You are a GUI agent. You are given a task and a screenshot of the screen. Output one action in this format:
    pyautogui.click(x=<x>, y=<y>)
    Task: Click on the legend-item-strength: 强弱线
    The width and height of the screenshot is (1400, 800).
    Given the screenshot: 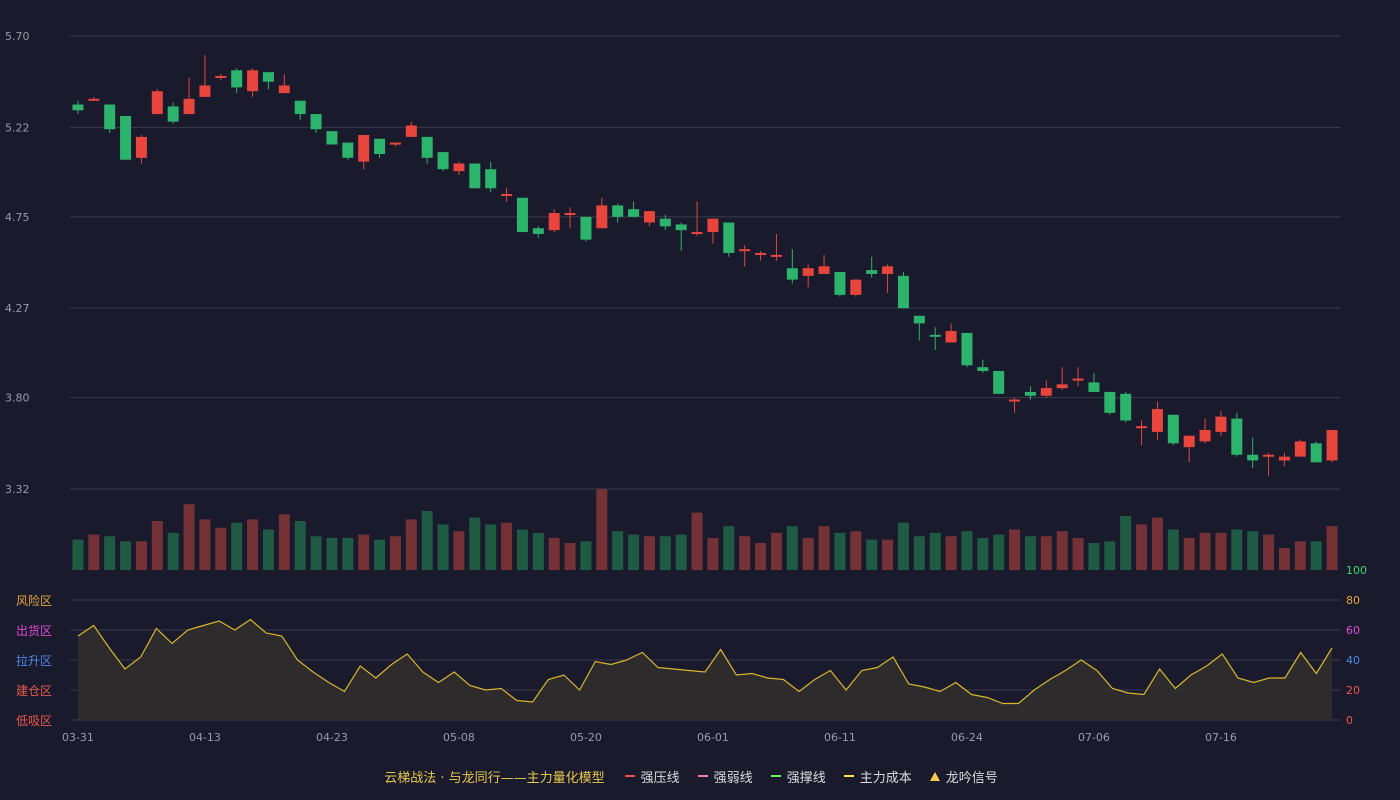 What is the action you would take?
    pyautogui.click(x=725, y=776)
    